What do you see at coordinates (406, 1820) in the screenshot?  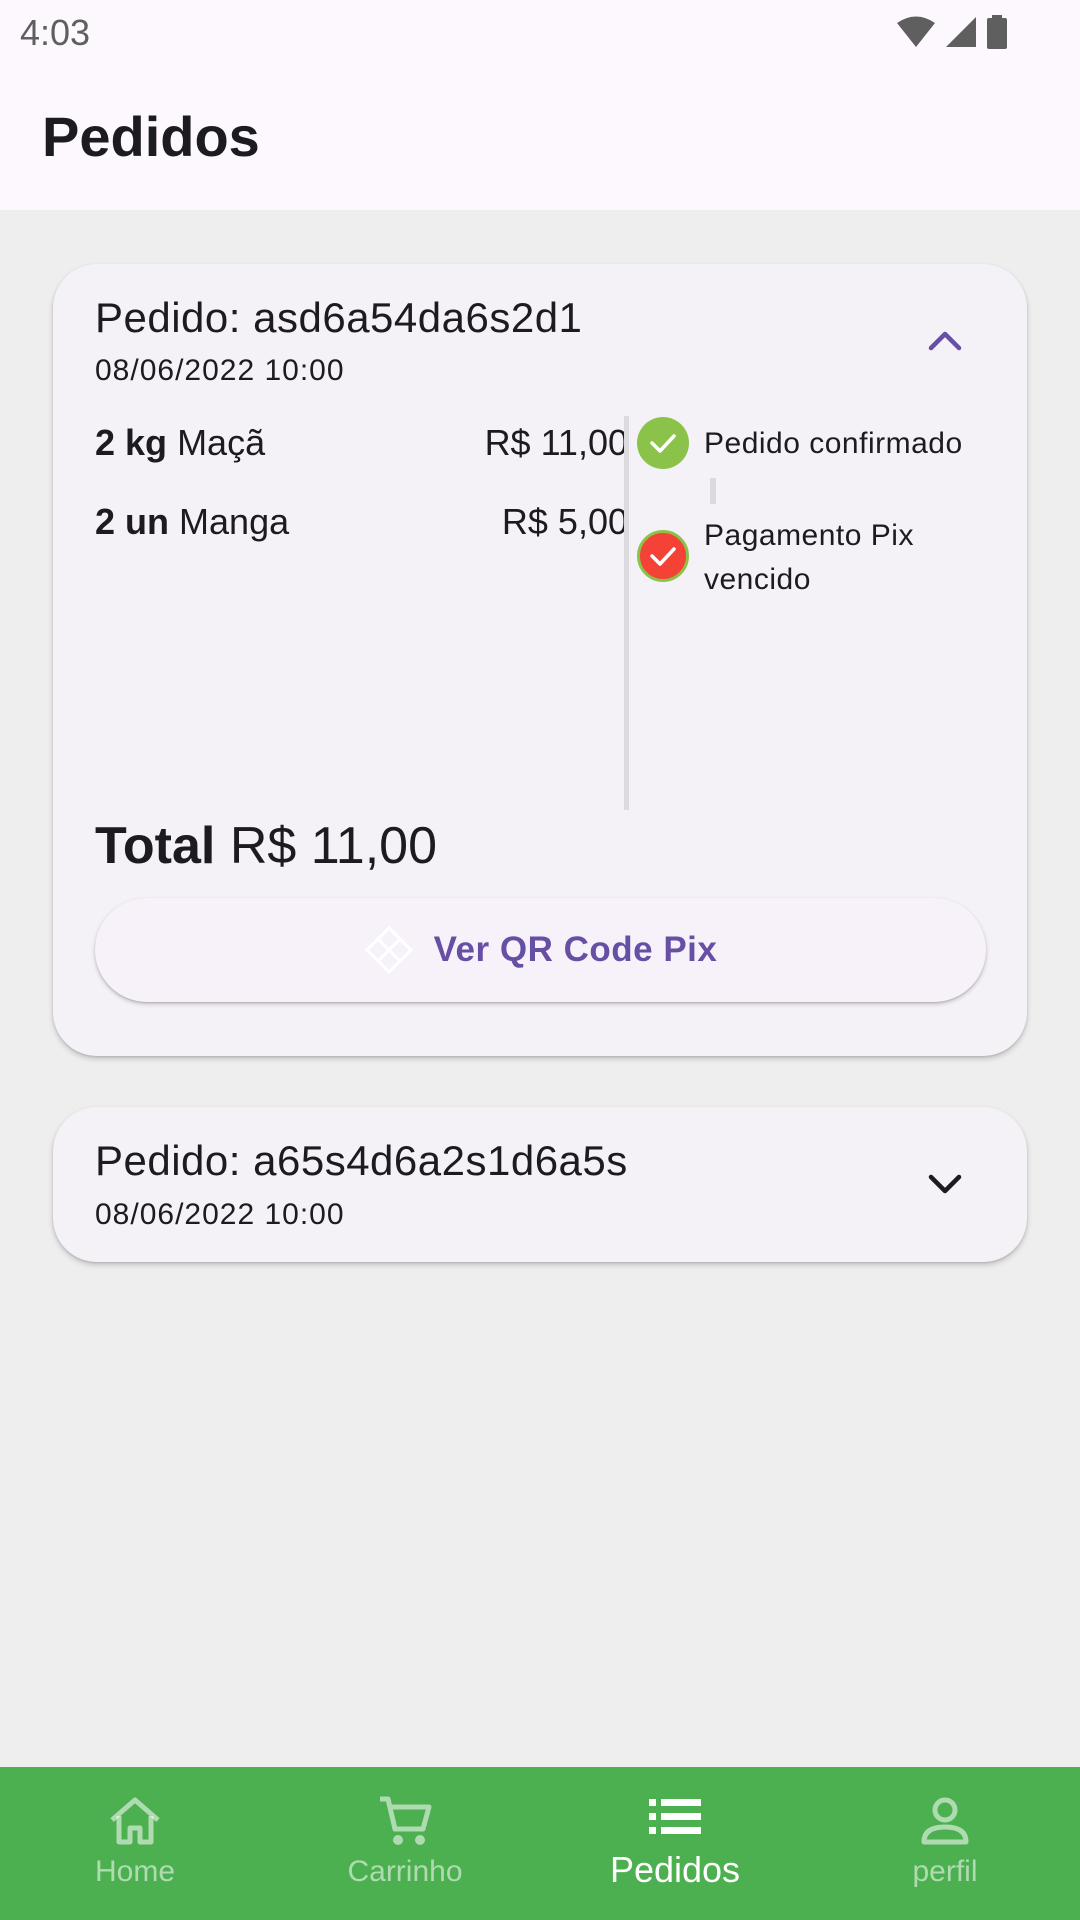 I see `cart-icon` at bounding box center [406, 1820].